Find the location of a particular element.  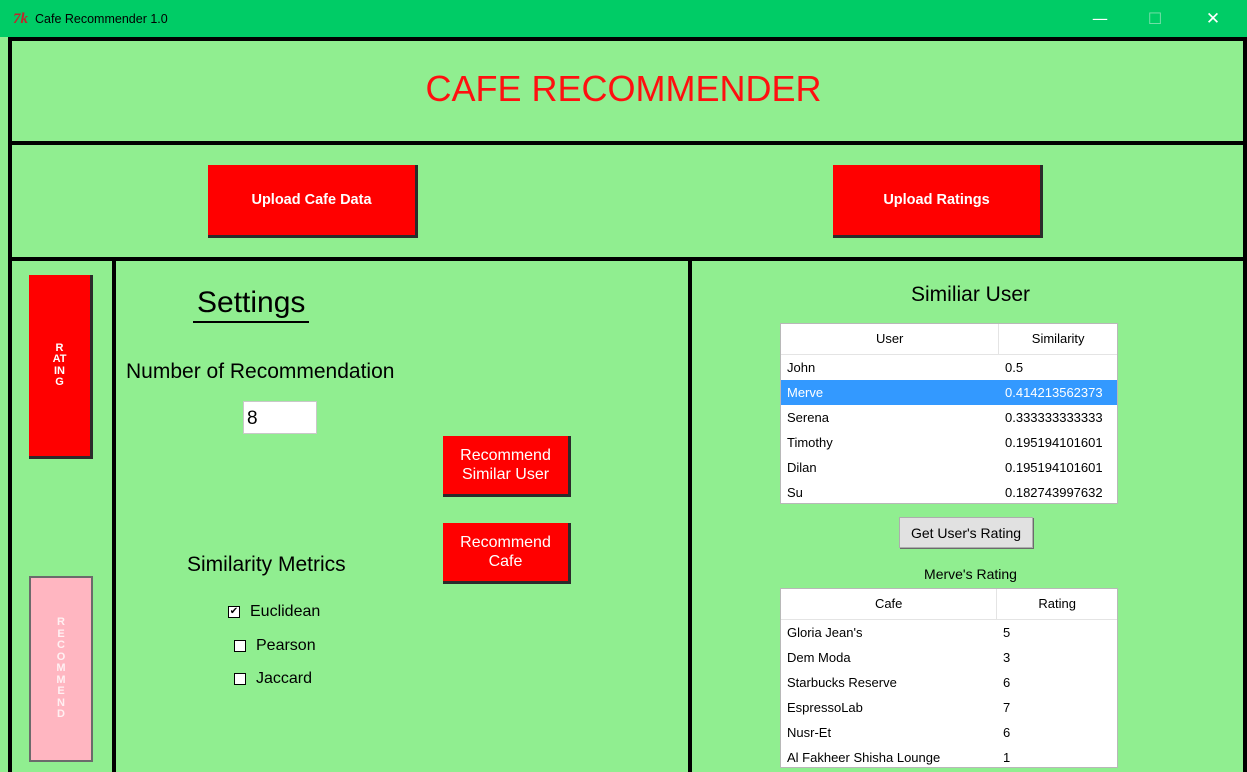

table-row: Al Fakheer Shisha Lounge 1 is located at coordinates (949, 757).